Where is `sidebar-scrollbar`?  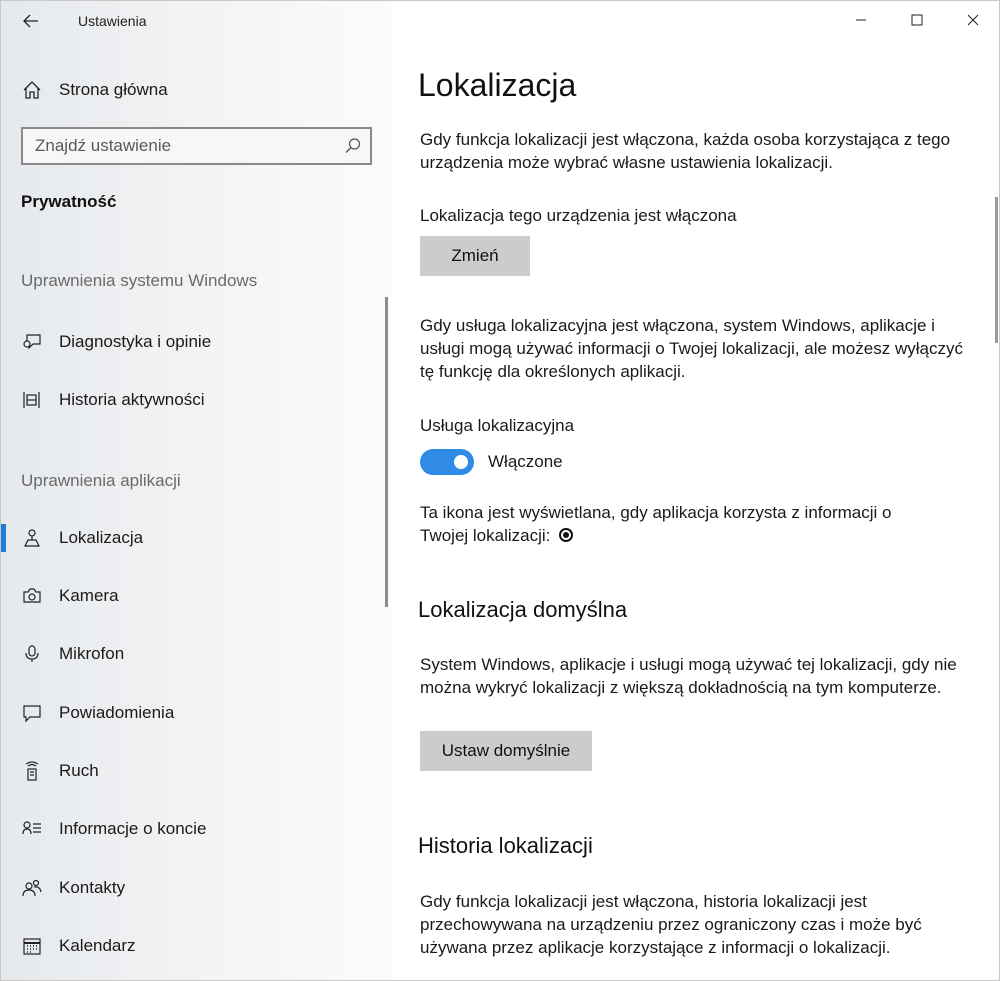
sidebar-scrollbar is located at coordinates (386, 452).